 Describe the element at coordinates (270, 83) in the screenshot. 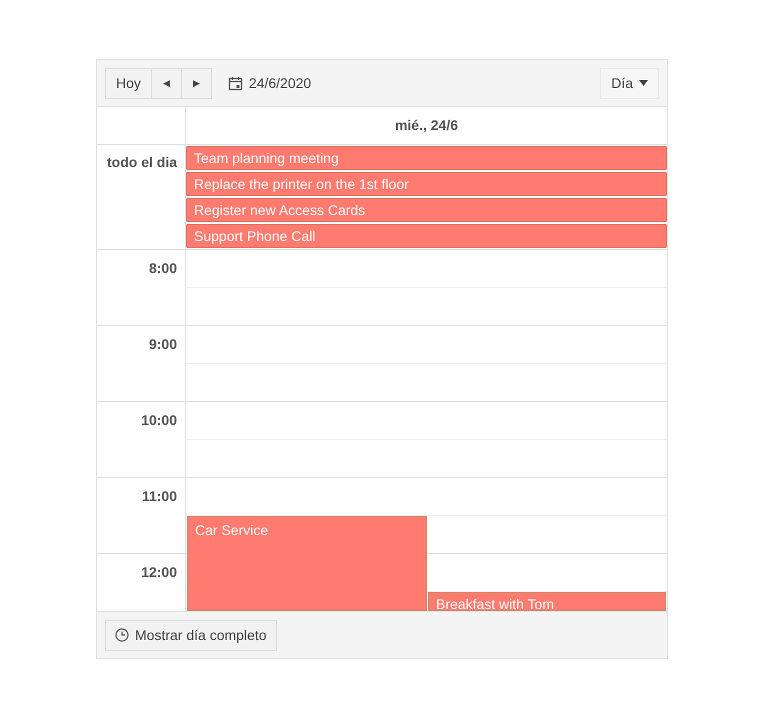

I see `date-picker: 24/6/2020` at that location.